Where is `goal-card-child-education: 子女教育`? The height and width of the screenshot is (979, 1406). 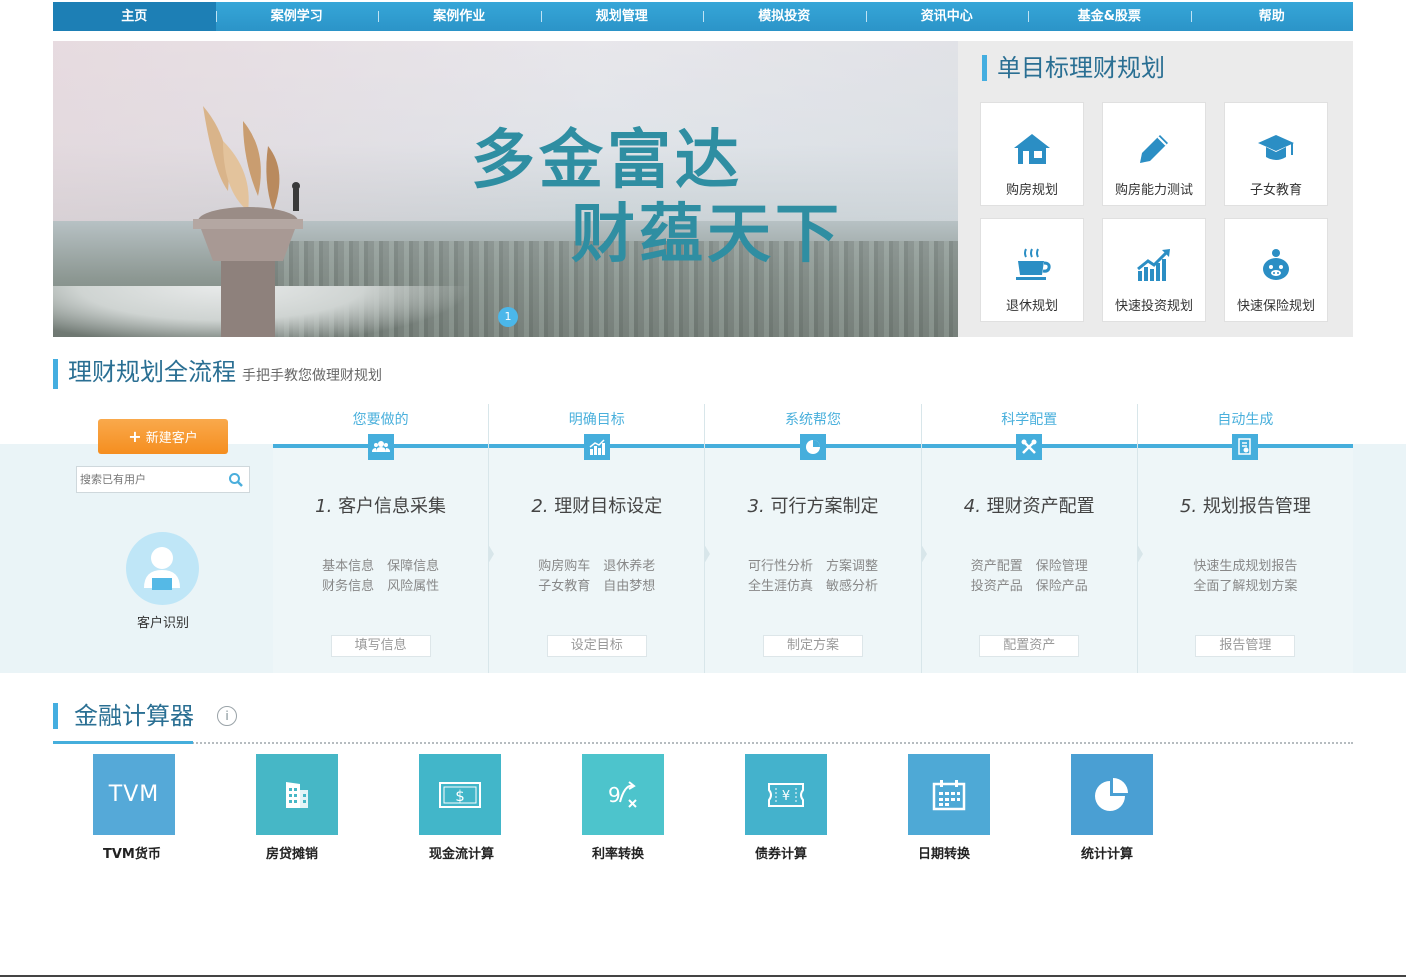 goal-card-child-education: 子女教育 is located at coordinates (1276, 154).